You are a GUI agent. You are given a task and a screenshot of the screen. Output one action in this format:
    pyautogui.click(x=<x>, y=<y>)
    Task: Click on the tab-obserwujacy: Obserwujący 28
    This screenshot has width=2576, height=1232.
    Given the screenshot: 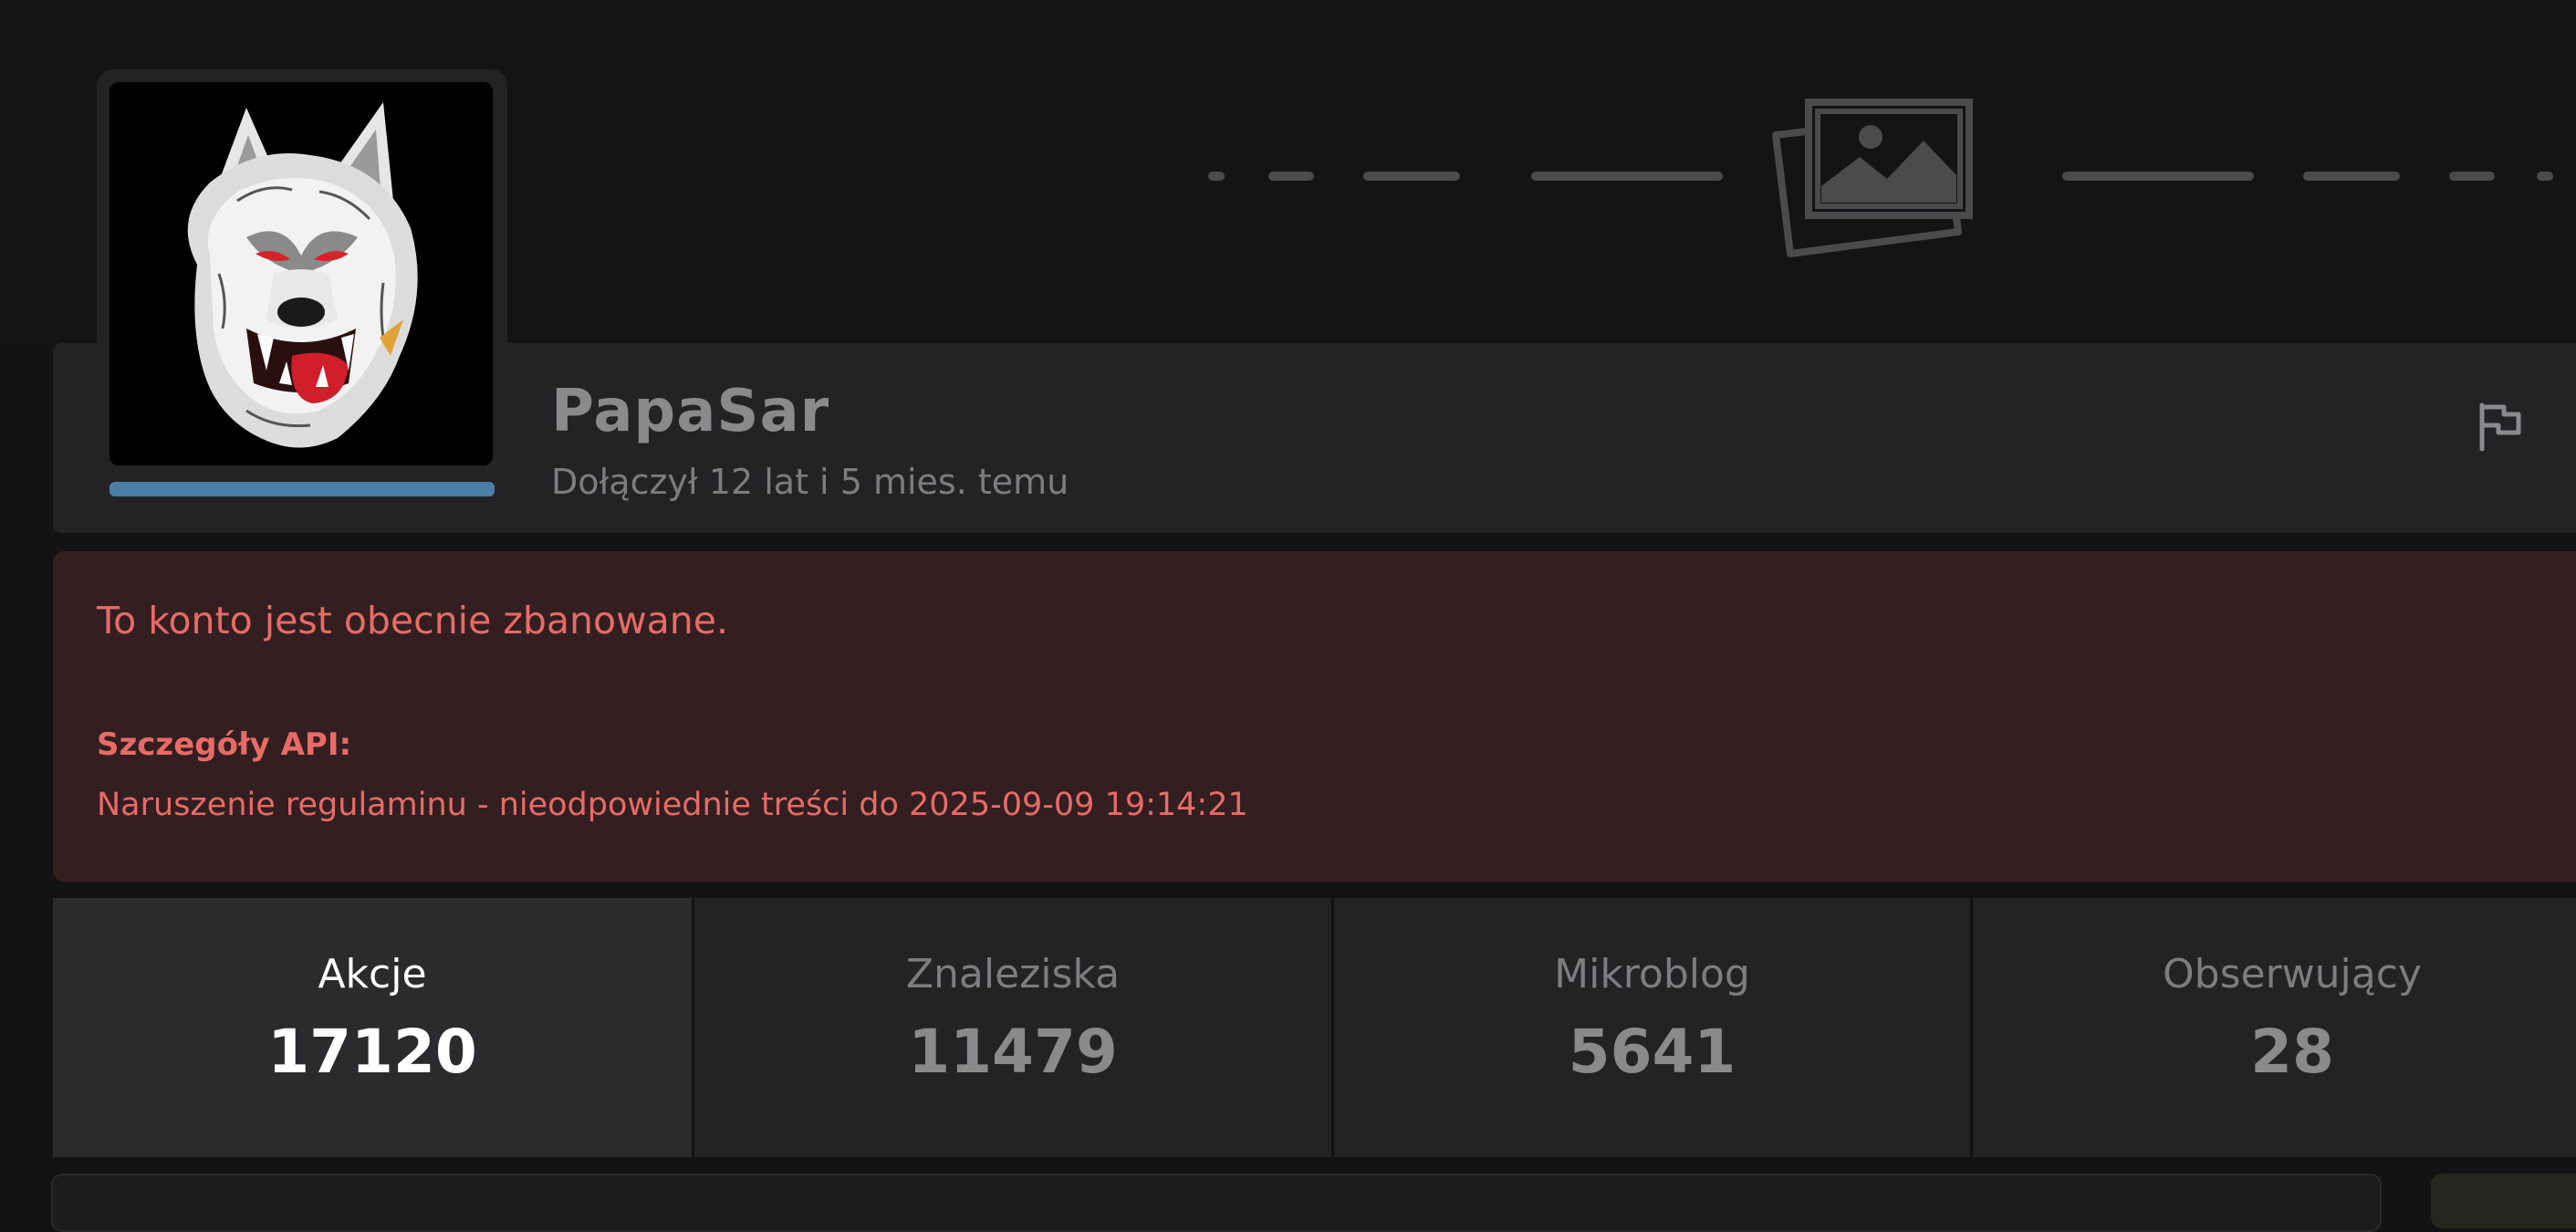 What is the action you would take?
    pyautogui.click(x=2274, y=1027)
    